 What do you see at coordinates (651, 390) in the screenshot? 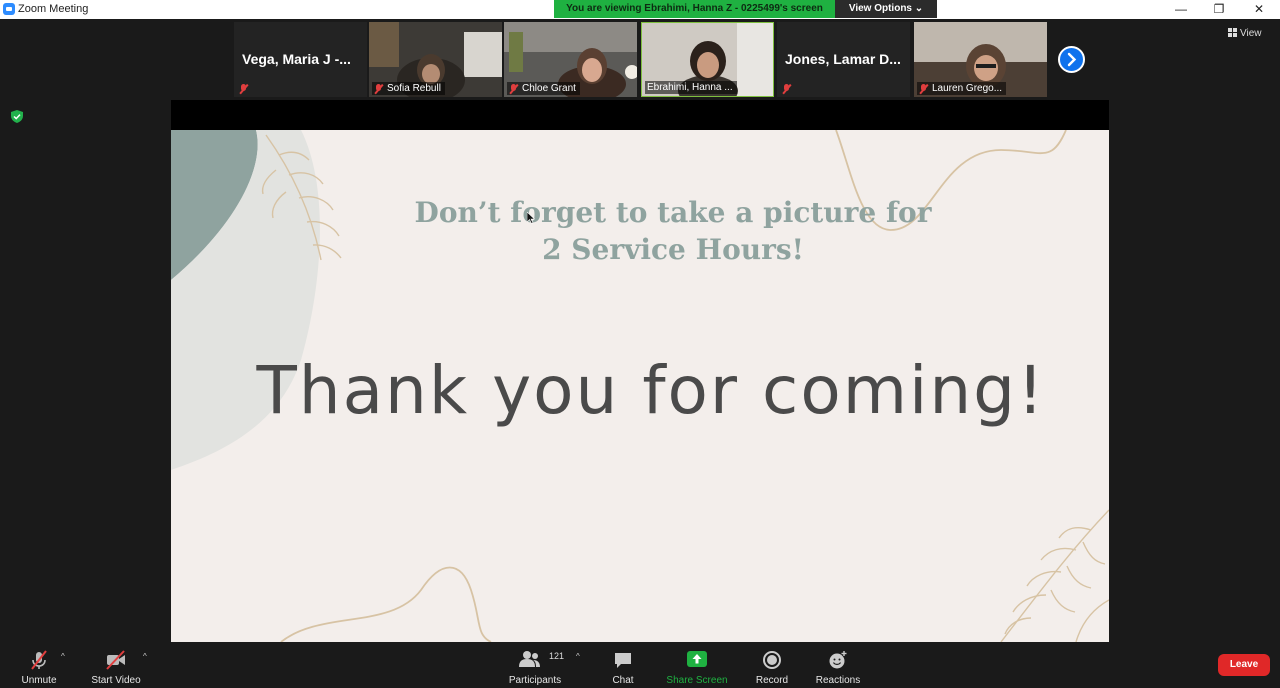
I see `slide-headline: Thank you for coming!` at bounding box center [651, 390].